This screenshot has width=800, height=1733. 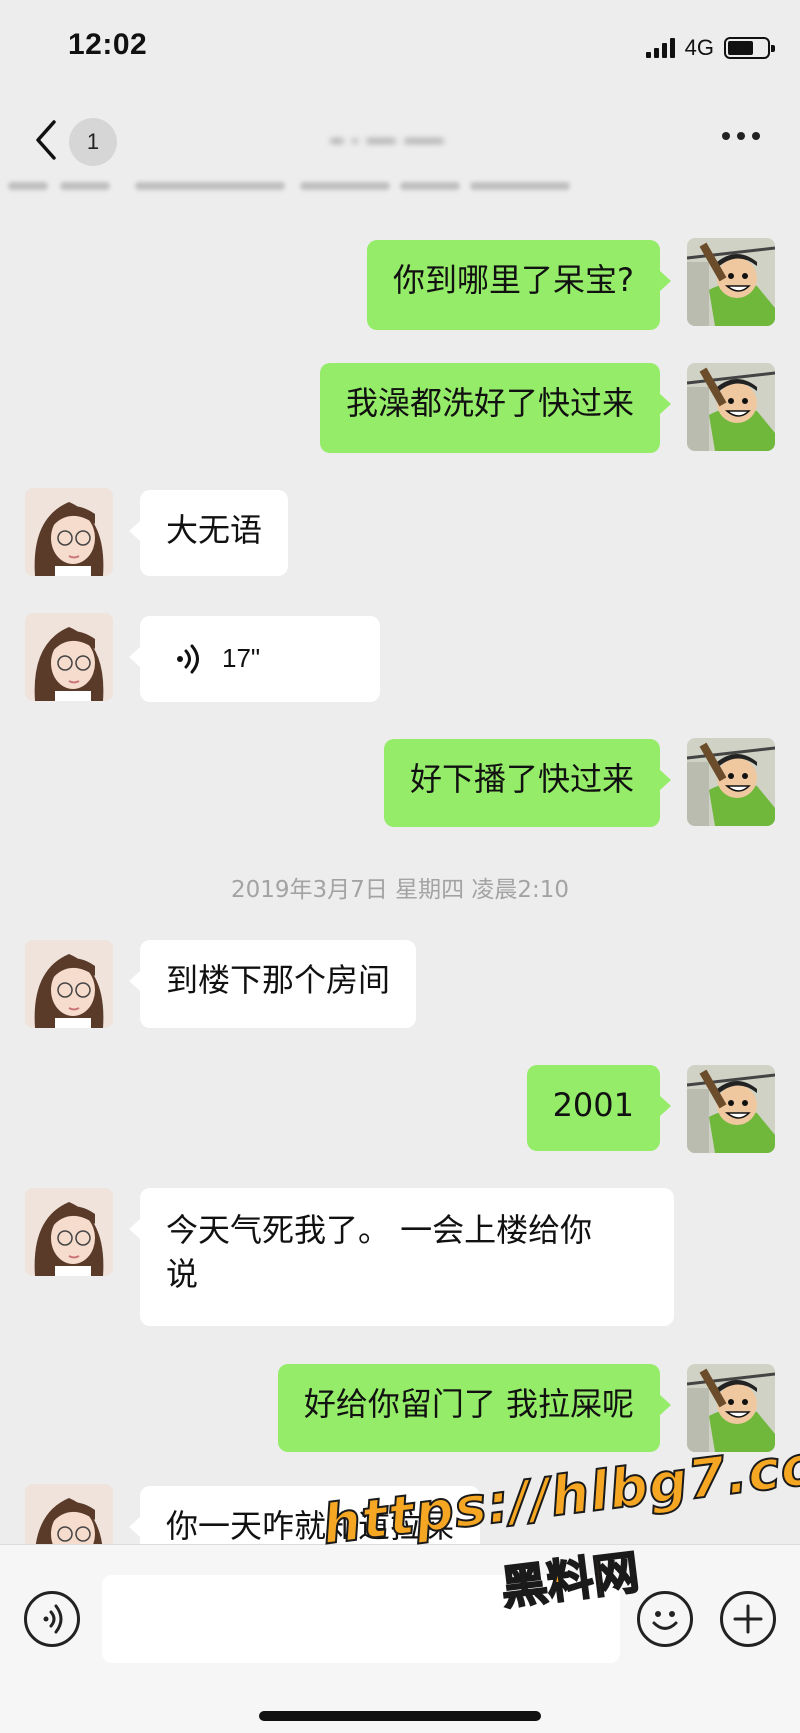 What do you see at coordinates (182, 1274) in the screenshot?
I see `message-text: 说` at bounding box center [182, 1274].